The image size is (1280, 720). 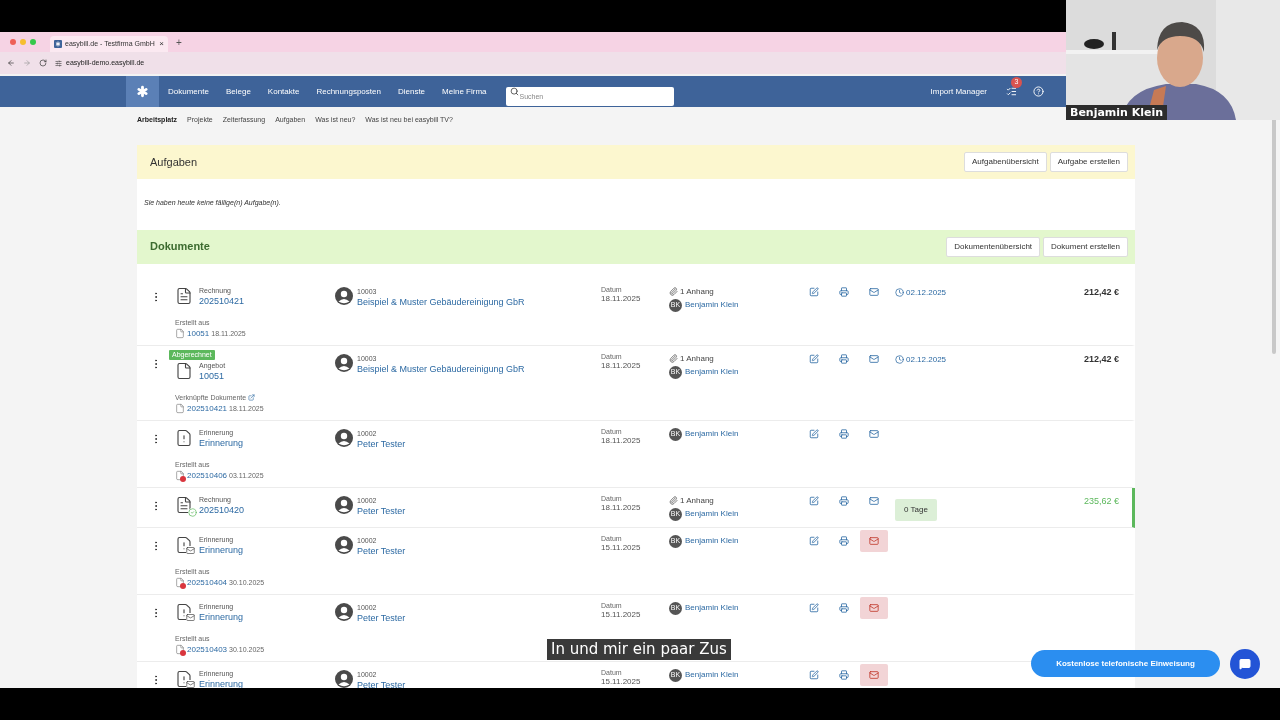 I want to click on nav-link: Belege, so click(x=238, y=91).